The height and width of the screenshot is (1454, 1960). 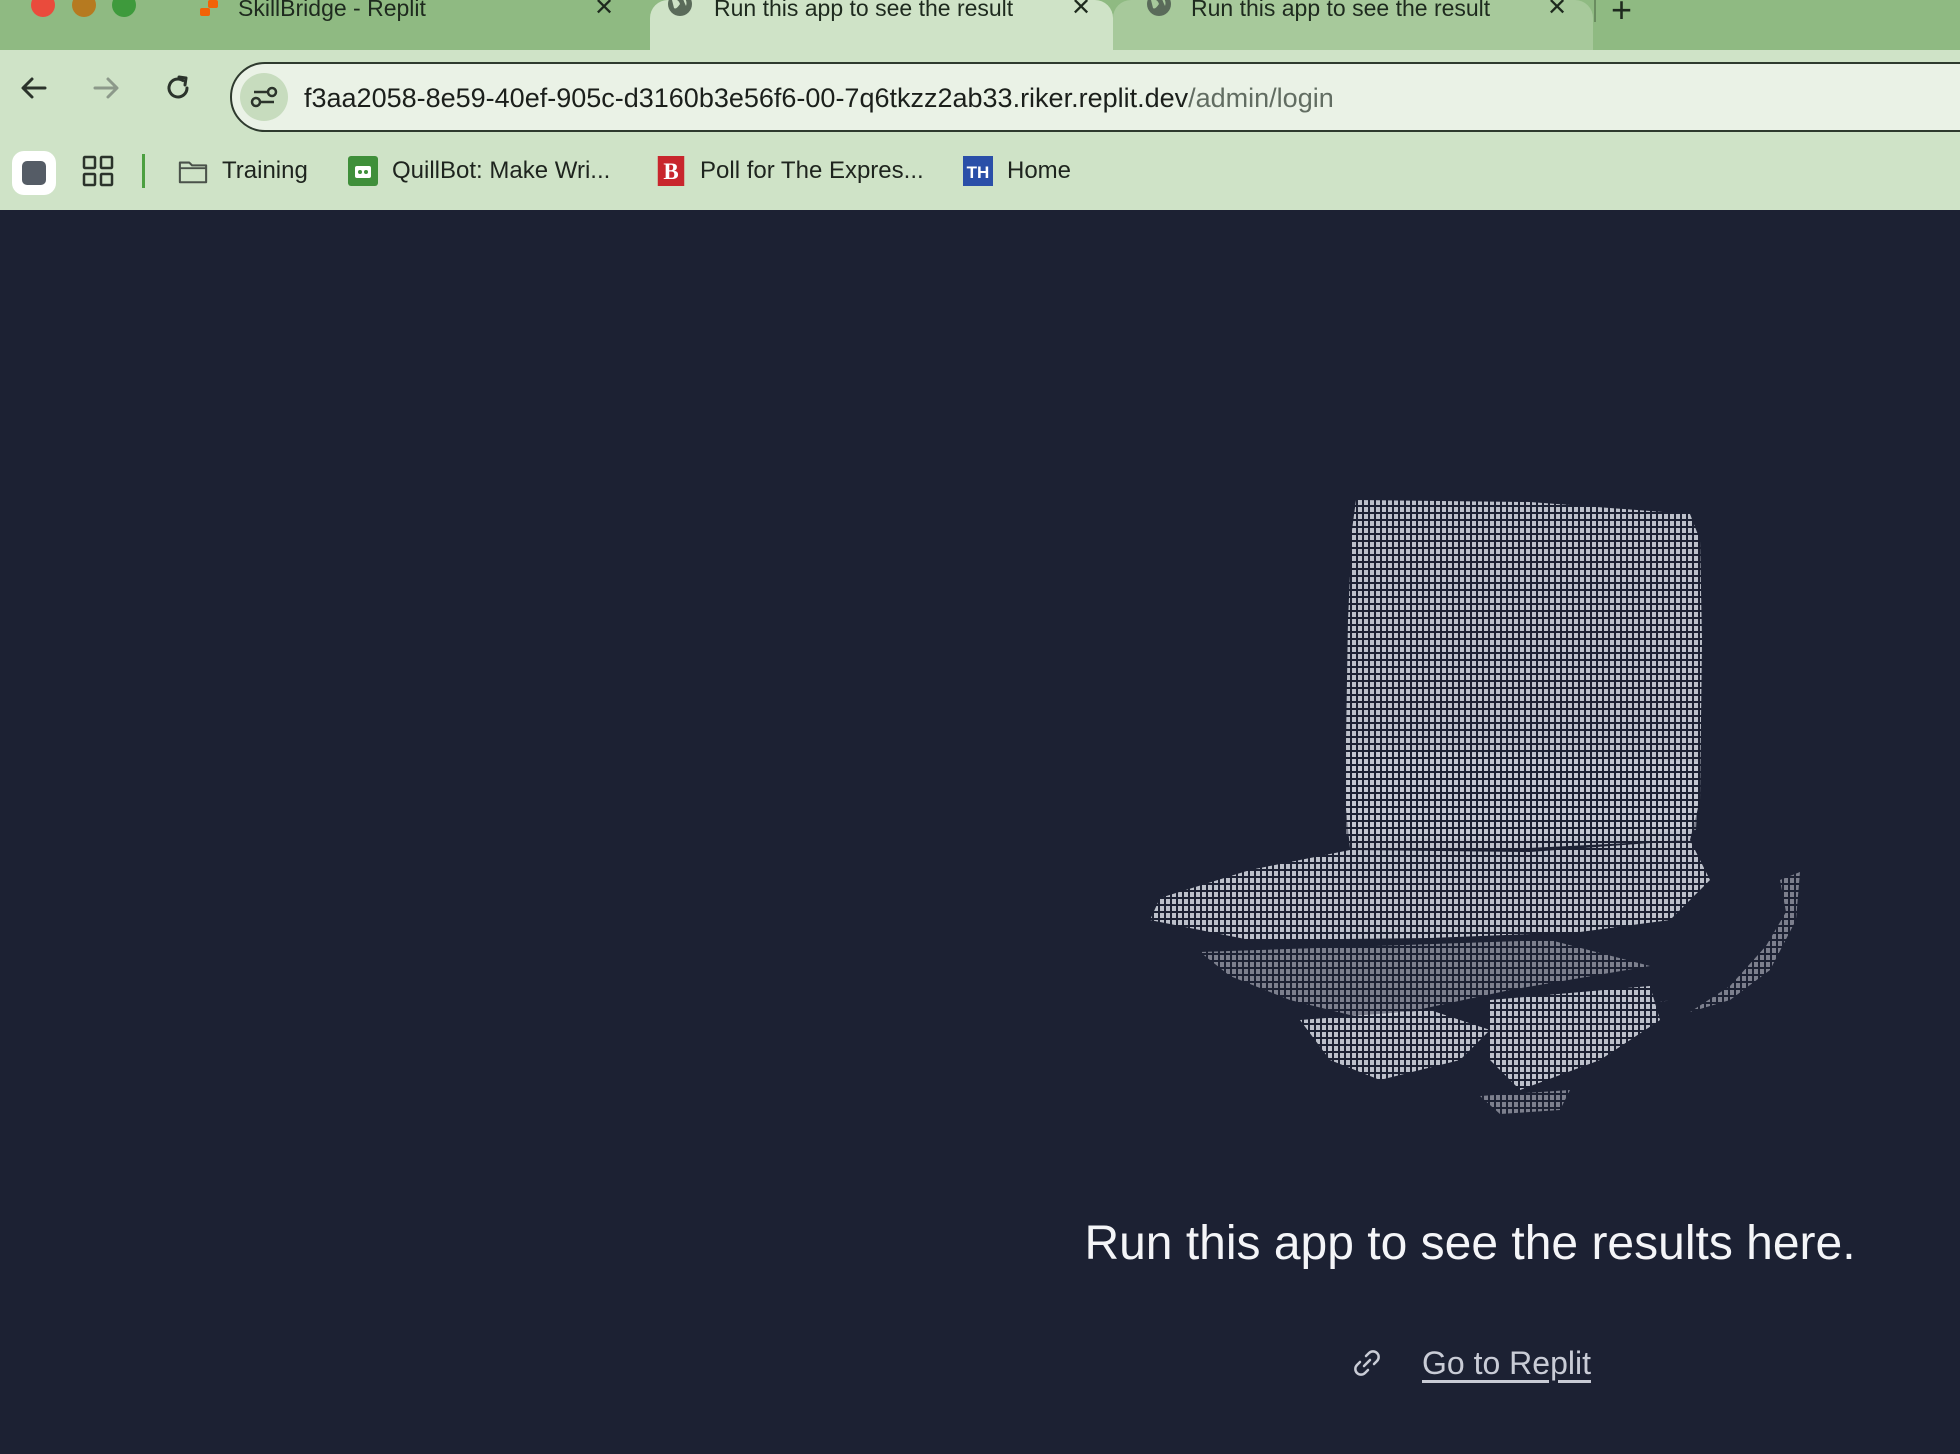 I want to click on arrow-right-icon, so click(x=106, y=88).